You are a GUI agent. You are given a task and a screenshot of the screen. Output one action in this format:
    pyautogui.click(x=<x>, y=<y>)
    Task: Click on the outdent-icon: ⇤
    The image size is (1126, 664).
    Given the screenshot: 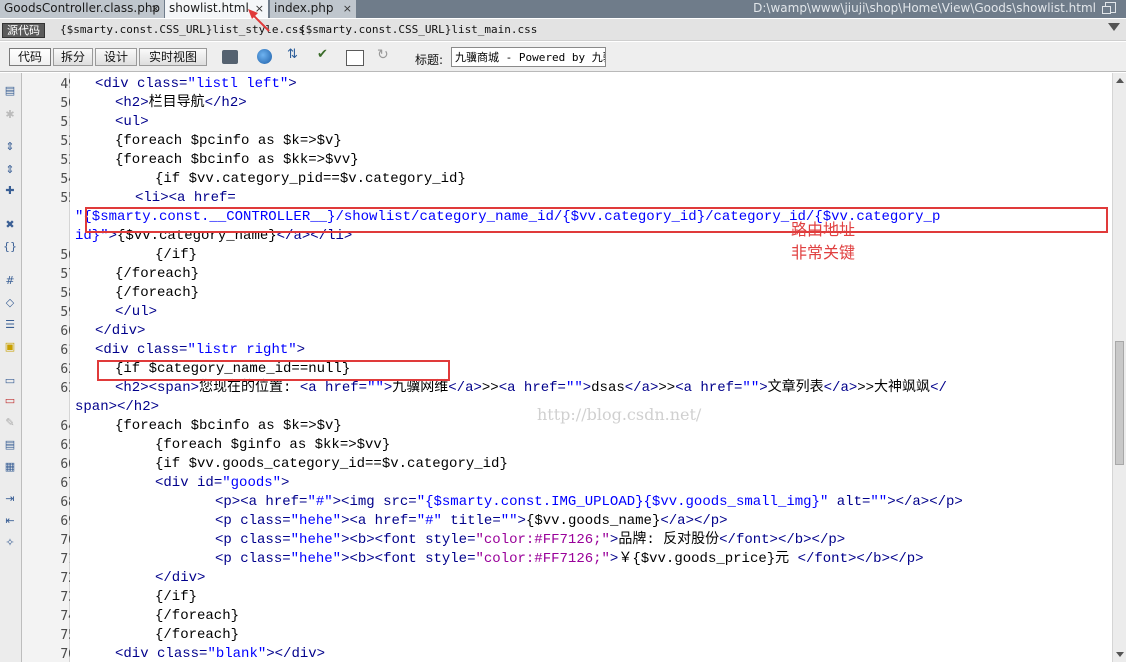 What is the action you would take?
    pyautogui.click(x=10, y=521)
    